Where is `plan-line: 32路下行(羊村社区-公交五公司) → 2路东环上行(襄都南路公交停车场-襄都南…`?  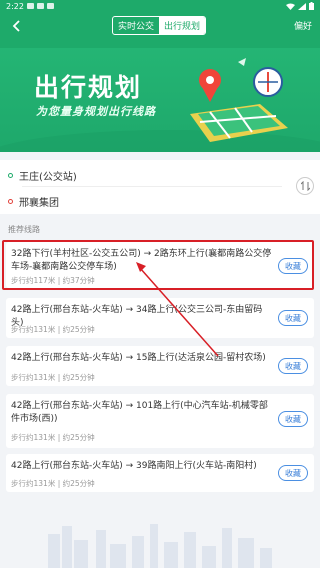 plan-line: 32路下行(羊村社区-公交五公司) → 2路东环上行(襄都南路公交停车场-襄都南… is located at coordinates (141, 260).